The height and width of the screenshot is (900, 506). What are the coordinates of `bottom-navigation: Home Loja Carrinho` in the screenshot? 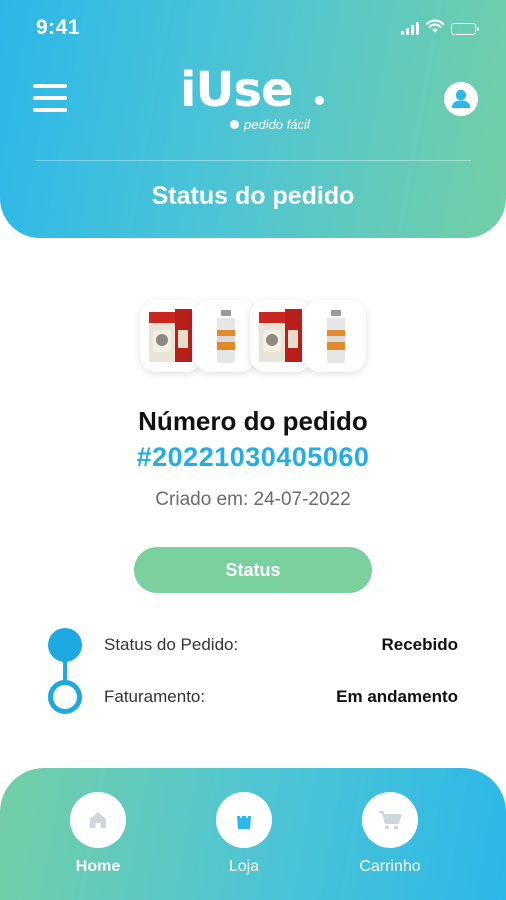 It's located at (253, 834).